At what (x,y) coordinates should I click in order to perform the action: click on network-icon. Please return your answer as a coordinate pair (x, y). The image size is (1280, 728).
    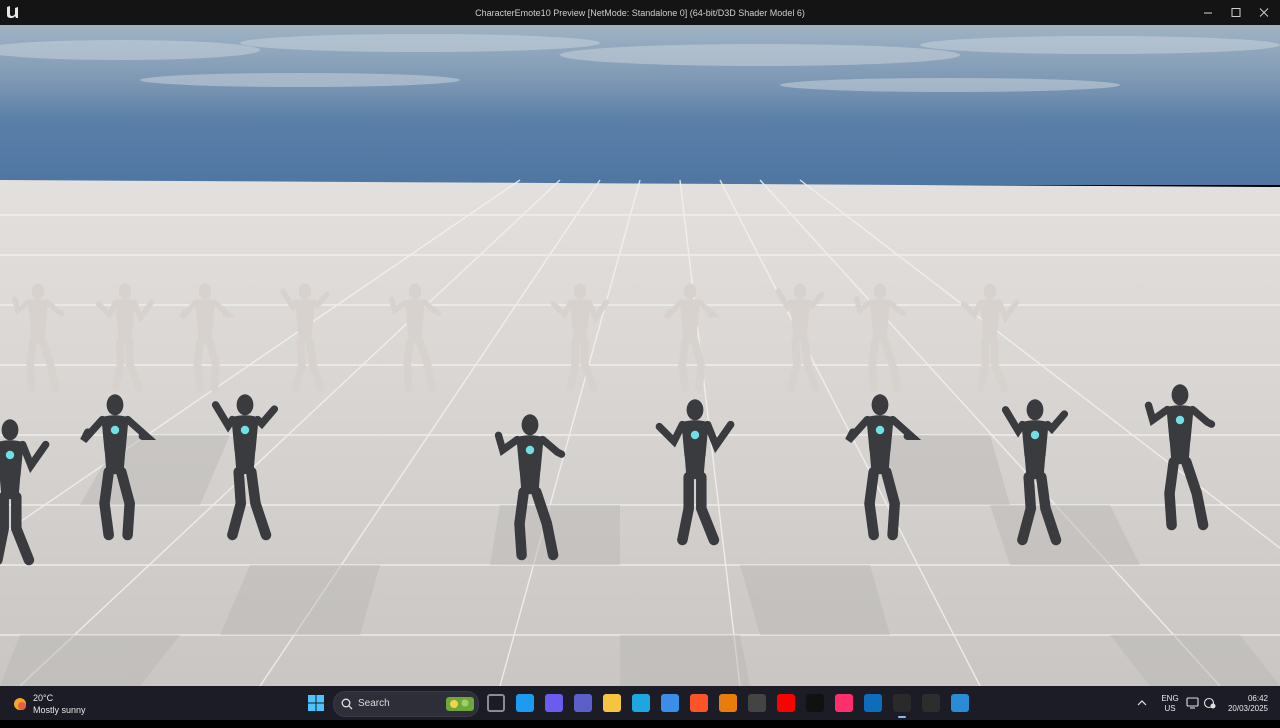
    Looking at the image, I should click on (1210, 703).